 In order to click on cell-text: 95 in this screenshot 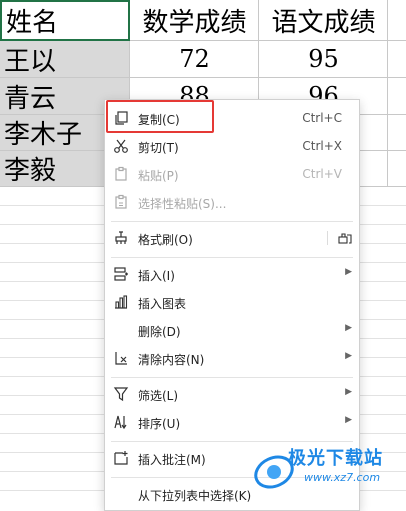, I will do `click(323, 59)`.